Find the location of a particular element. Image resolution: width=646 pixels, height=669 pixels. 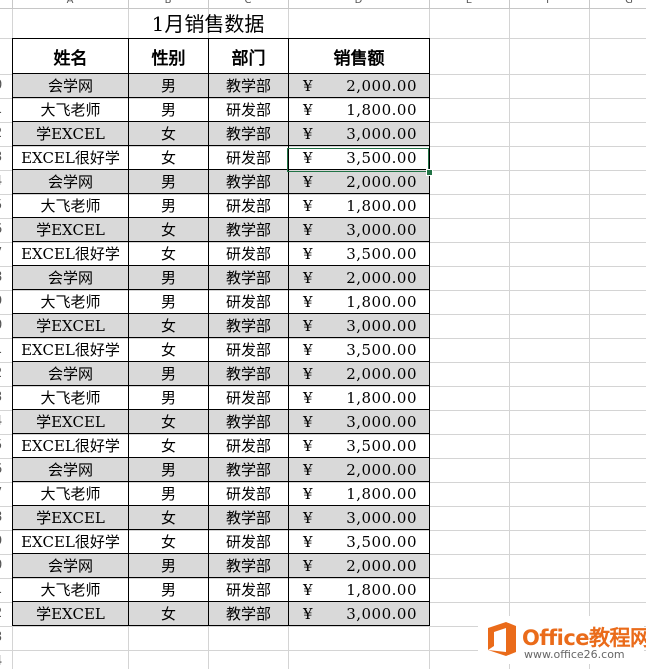

sheet-title: 1月销售数据 is located at coordinates (208, 23).